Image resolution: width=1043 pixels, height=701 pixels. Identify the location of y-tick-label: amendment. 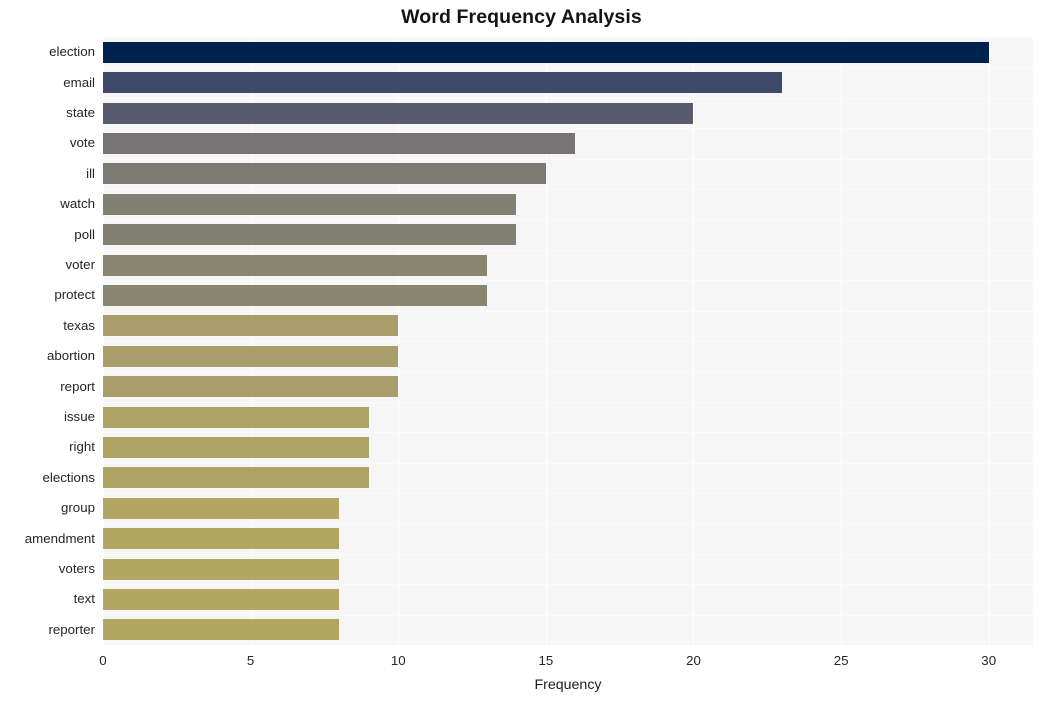
(59, 538).